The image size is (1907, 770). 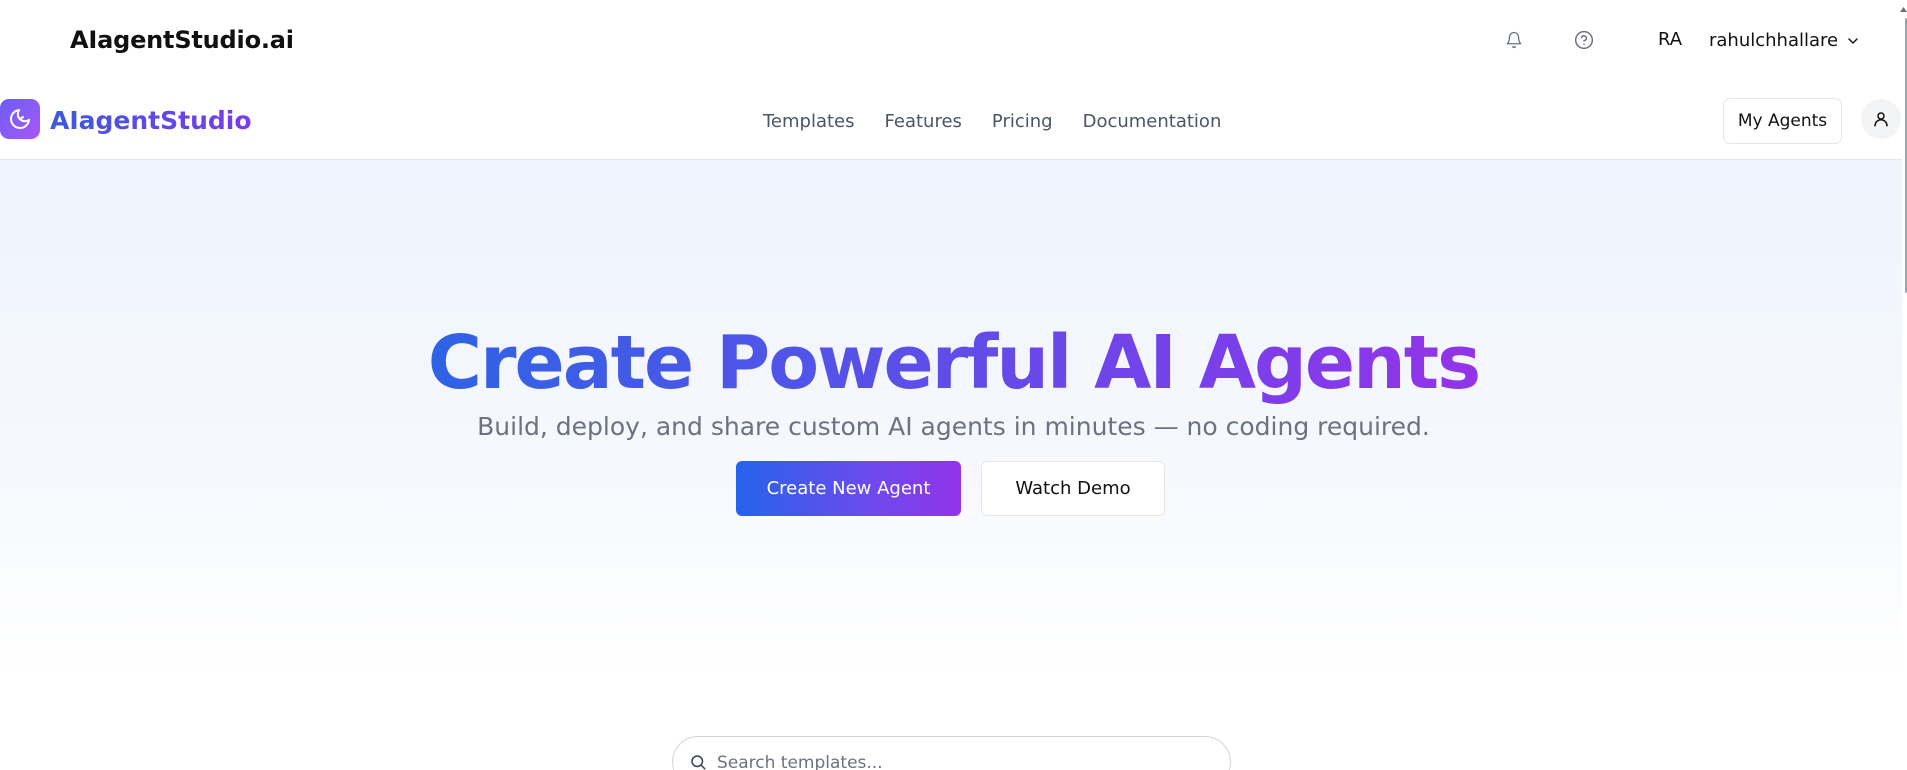 What do you see at coordinates (1670, 39) in the screenshot?
I see `user-avatar-initials: RA` at bounding box center [1670, 39].